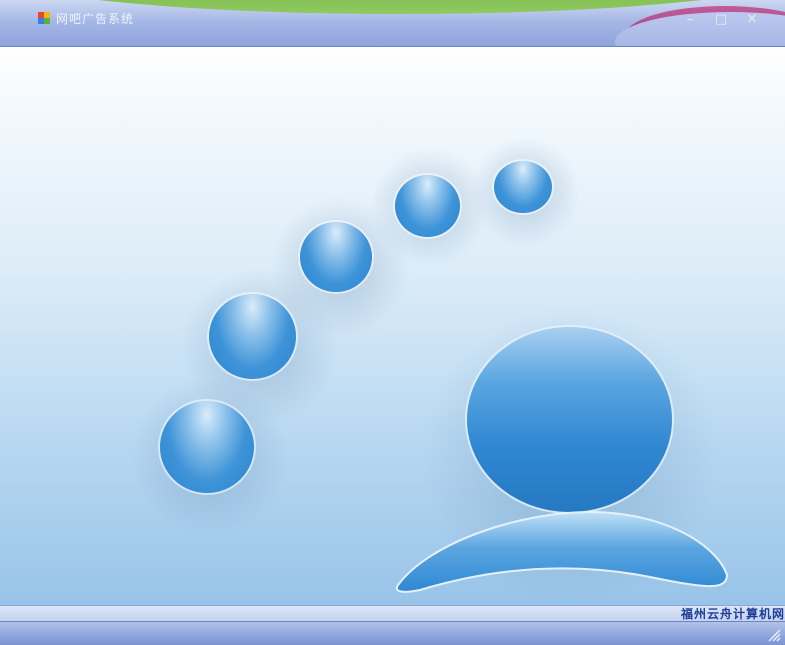 This screenshot has height=645, width=785. I want to click on close-icon: ✕, so click(752, 19).